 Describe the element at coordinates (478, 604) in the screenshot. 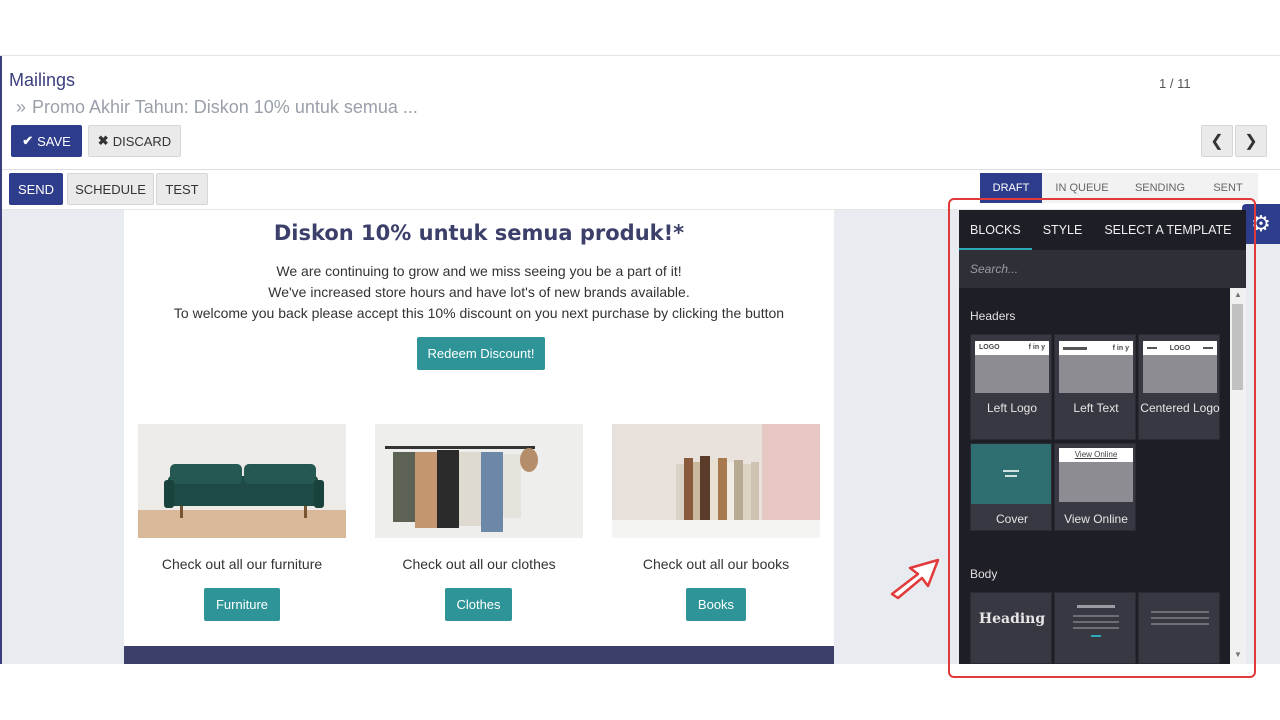

I see `clothes-button: Clothes` at that location.